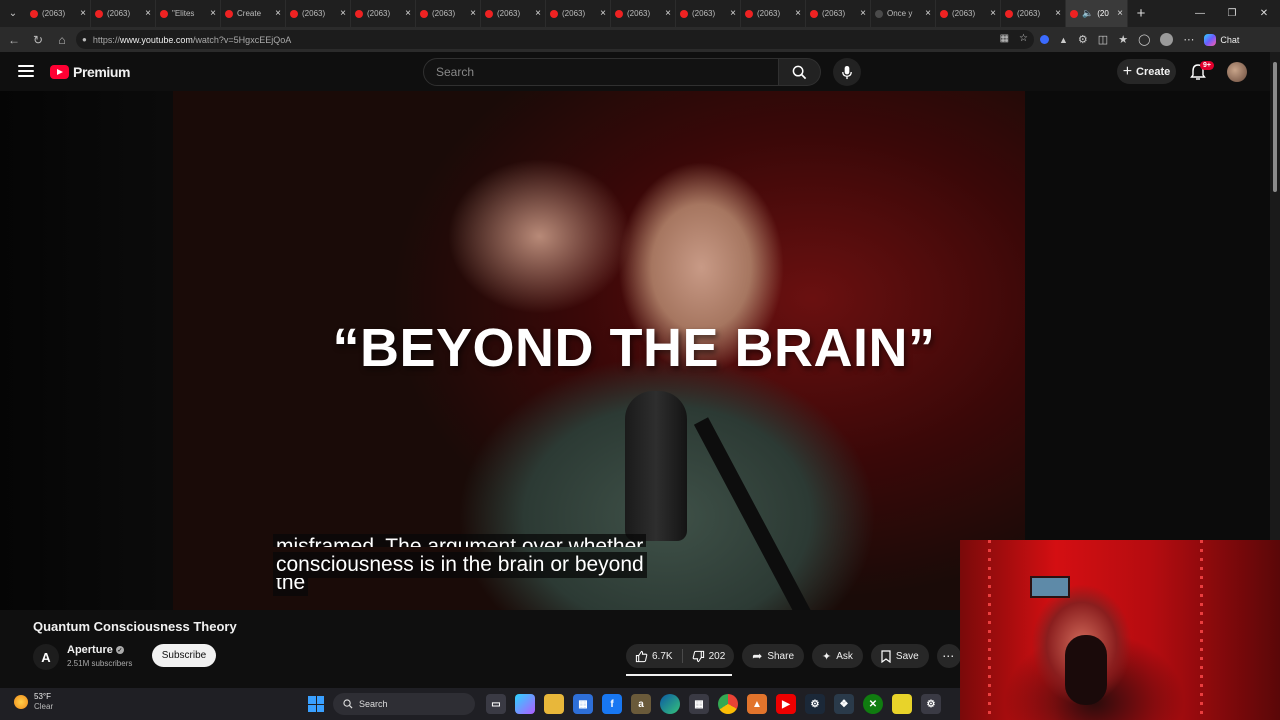 Image resolution: width=1280 pixels, height=720 pixels. What do you see at coordinates (800, 72) in the screenshot?
I see `search-button` at bounding box center [800, 72].